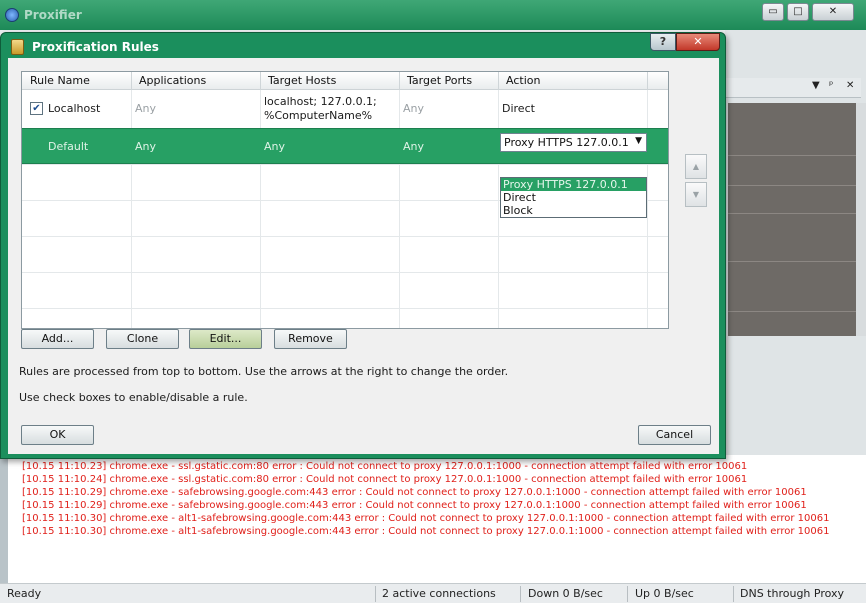  Describe the element at coordinates (793, 88) in the screenshot. I see `panel-header` at that location.